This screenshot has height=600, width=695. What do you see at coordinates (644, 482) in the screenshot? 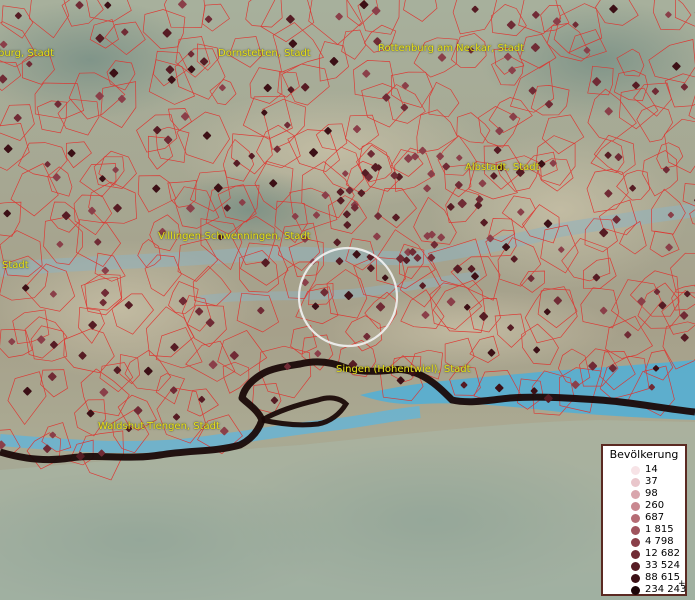
I see `legend-item: 37` at bounding box center [644, 482].